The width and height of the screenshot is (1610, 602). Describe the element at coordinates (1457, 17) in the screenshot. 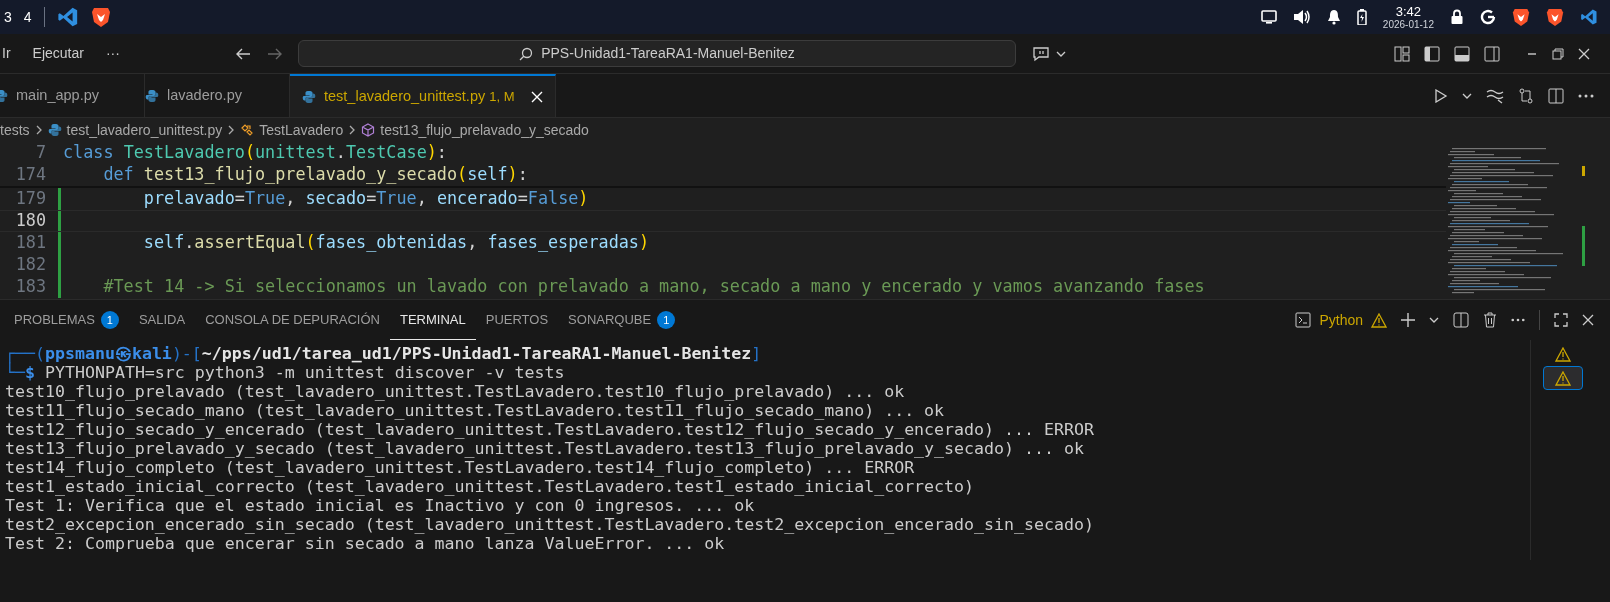

I see `lock-icon` at that location.